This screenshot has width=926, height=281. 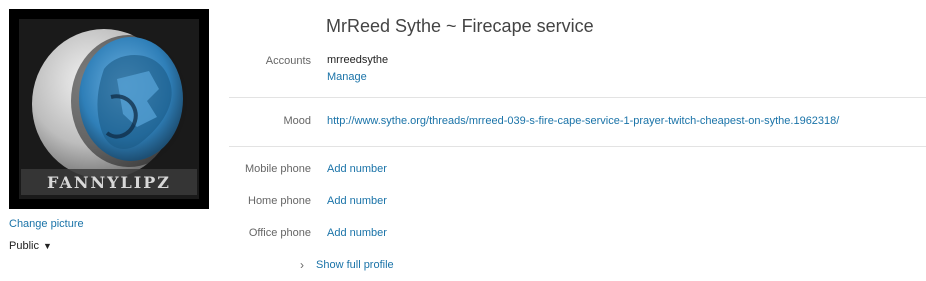 What do you see at coordinates (279, 201) in the screenshot?
I see `home-phone-label: Home phone` at bounding box center [279, 201].